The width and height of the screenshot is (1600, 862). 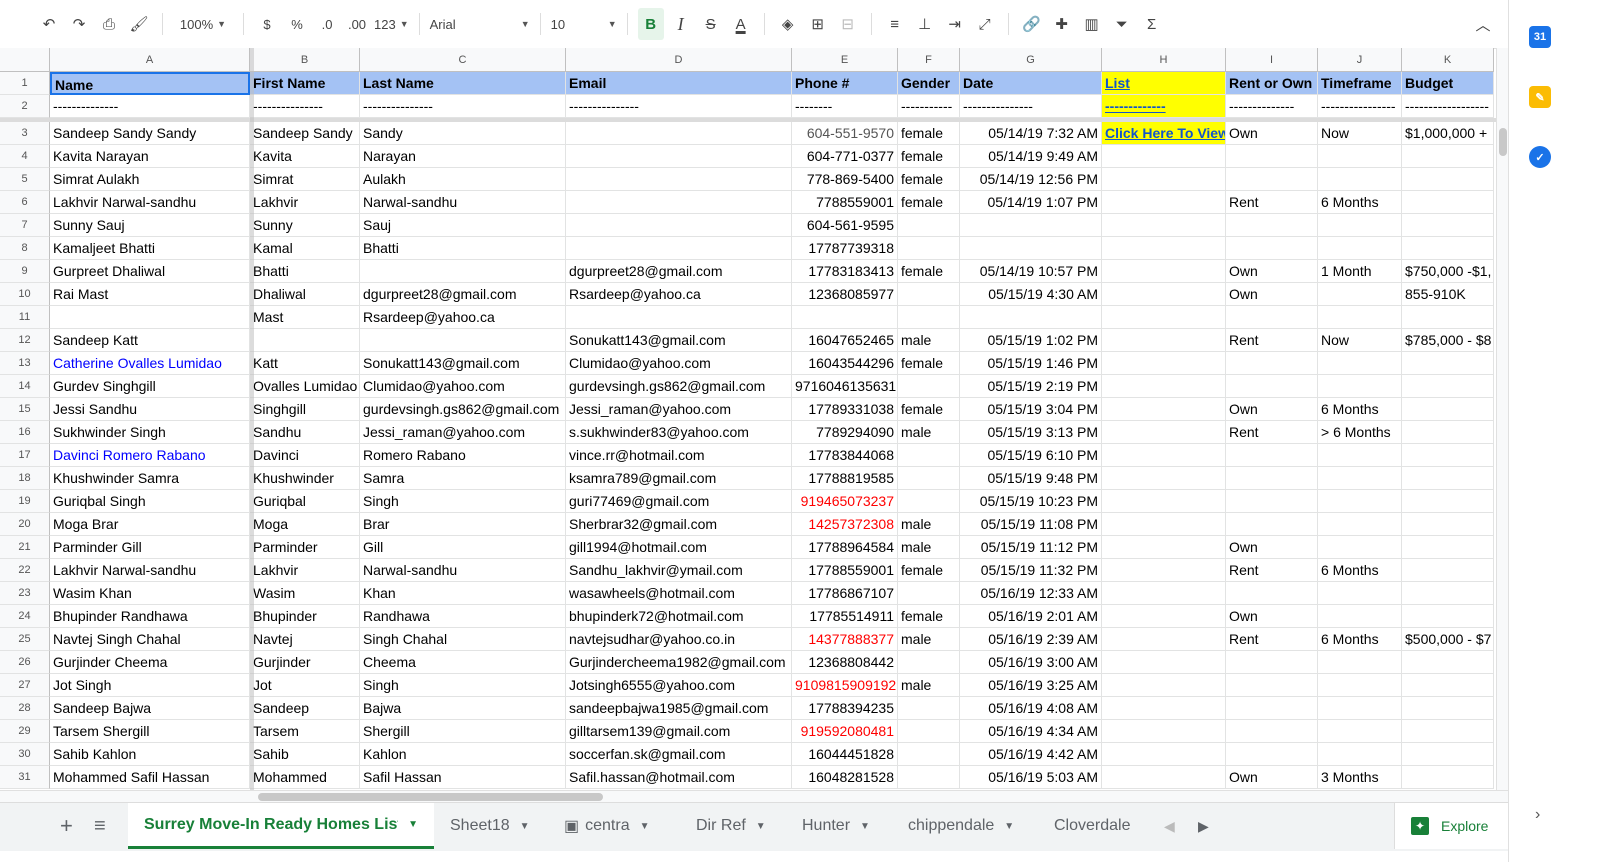 What do you see at coordinates (25, 271) in the screenshot?
I see `row-header: 9` at bounding box center [25, 271].